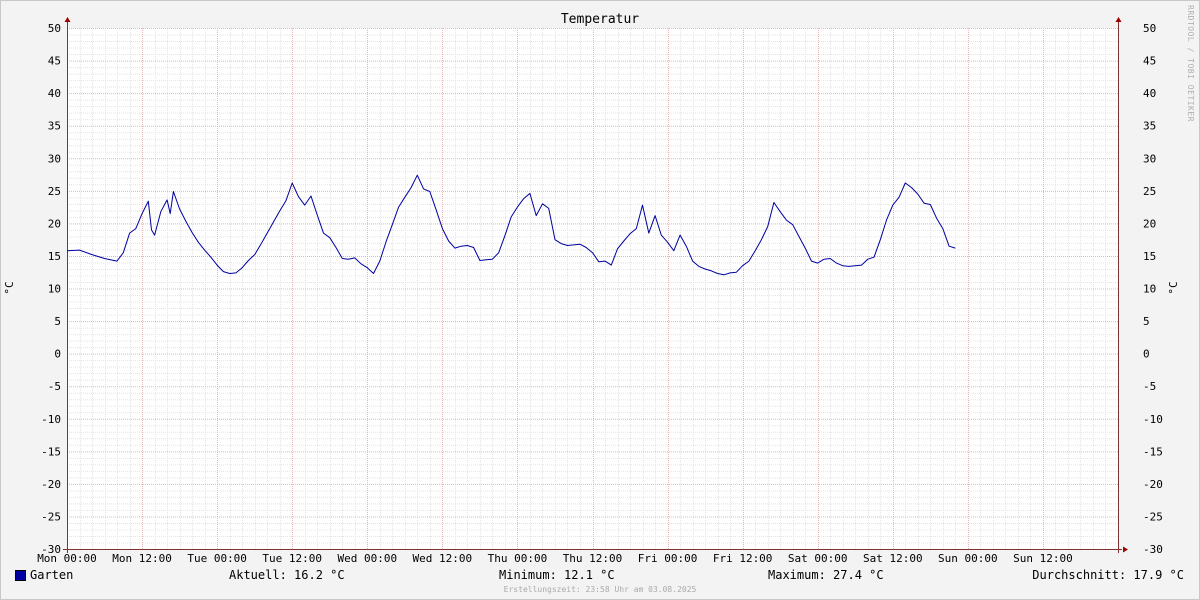 The height and width of the screenshot is (600, 1200). What do you see at coordinates (54, 223) in the screenshot?
I see `y-tick-label-left: 20` at bounding box center [54, 223].